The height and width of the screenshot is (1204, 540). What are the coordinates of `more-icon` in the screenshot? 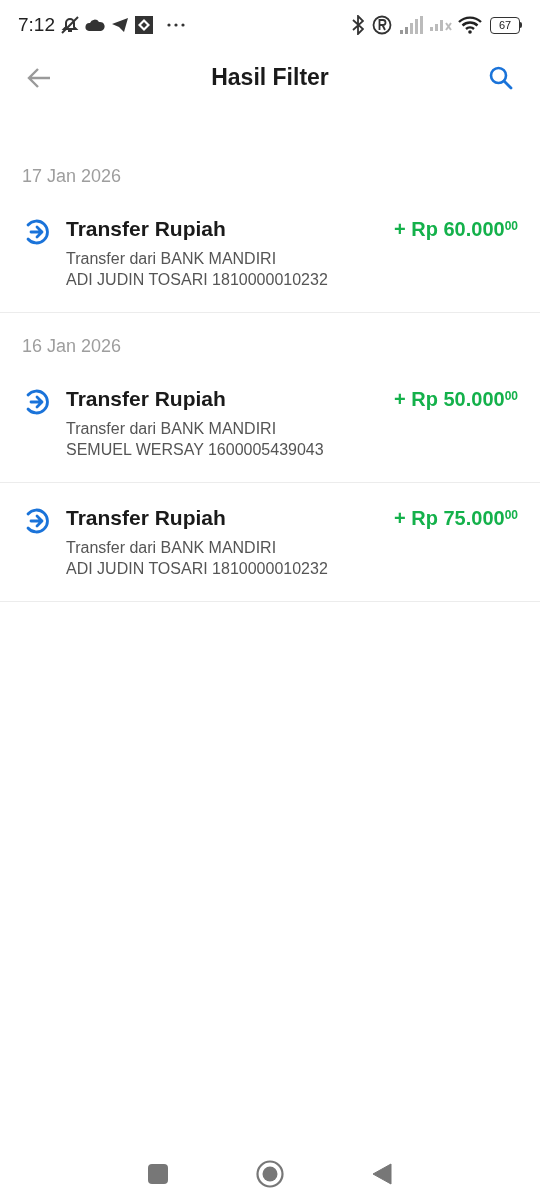 It's located at (176, 25).